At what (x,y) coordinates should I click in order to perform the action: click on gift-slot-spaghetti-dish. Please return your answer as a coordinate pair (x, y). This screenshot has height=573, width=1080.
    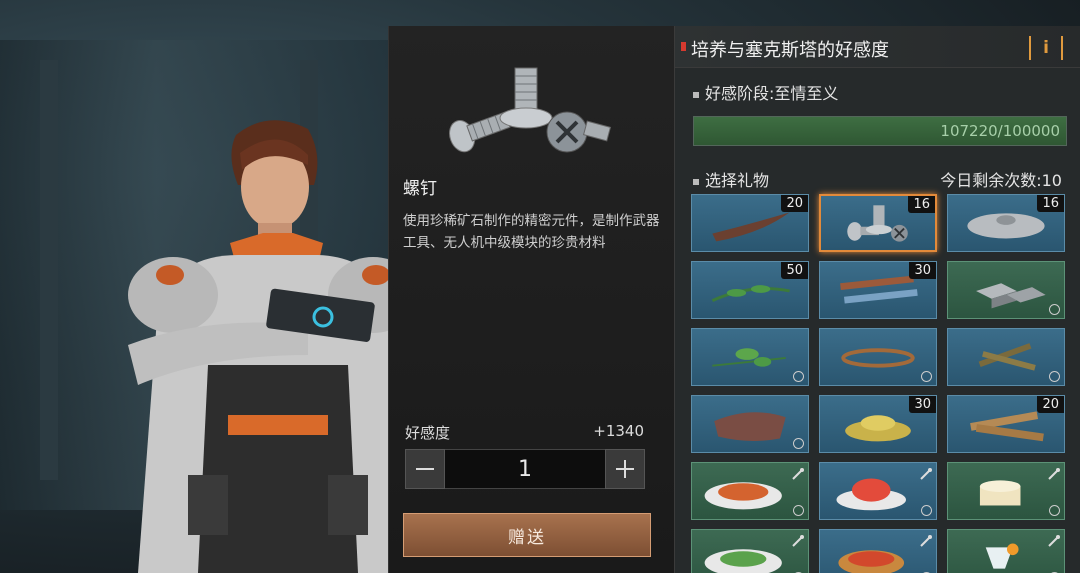
    Looking at the image, I should click on (750, 491).